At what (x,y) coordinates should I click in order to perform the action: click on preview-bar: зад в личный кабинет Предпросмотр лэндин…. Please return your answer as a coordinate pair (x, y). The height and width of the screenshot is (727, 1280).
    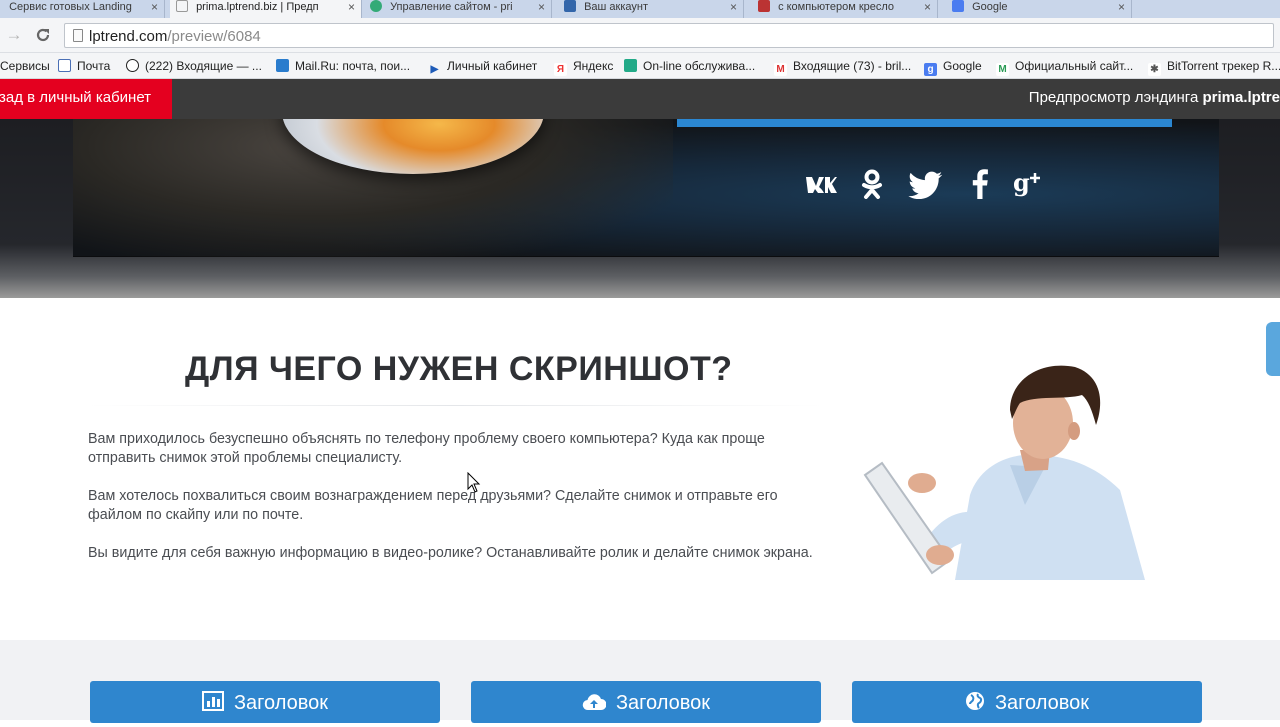
    Looking at the image, I should click on (640, 99).